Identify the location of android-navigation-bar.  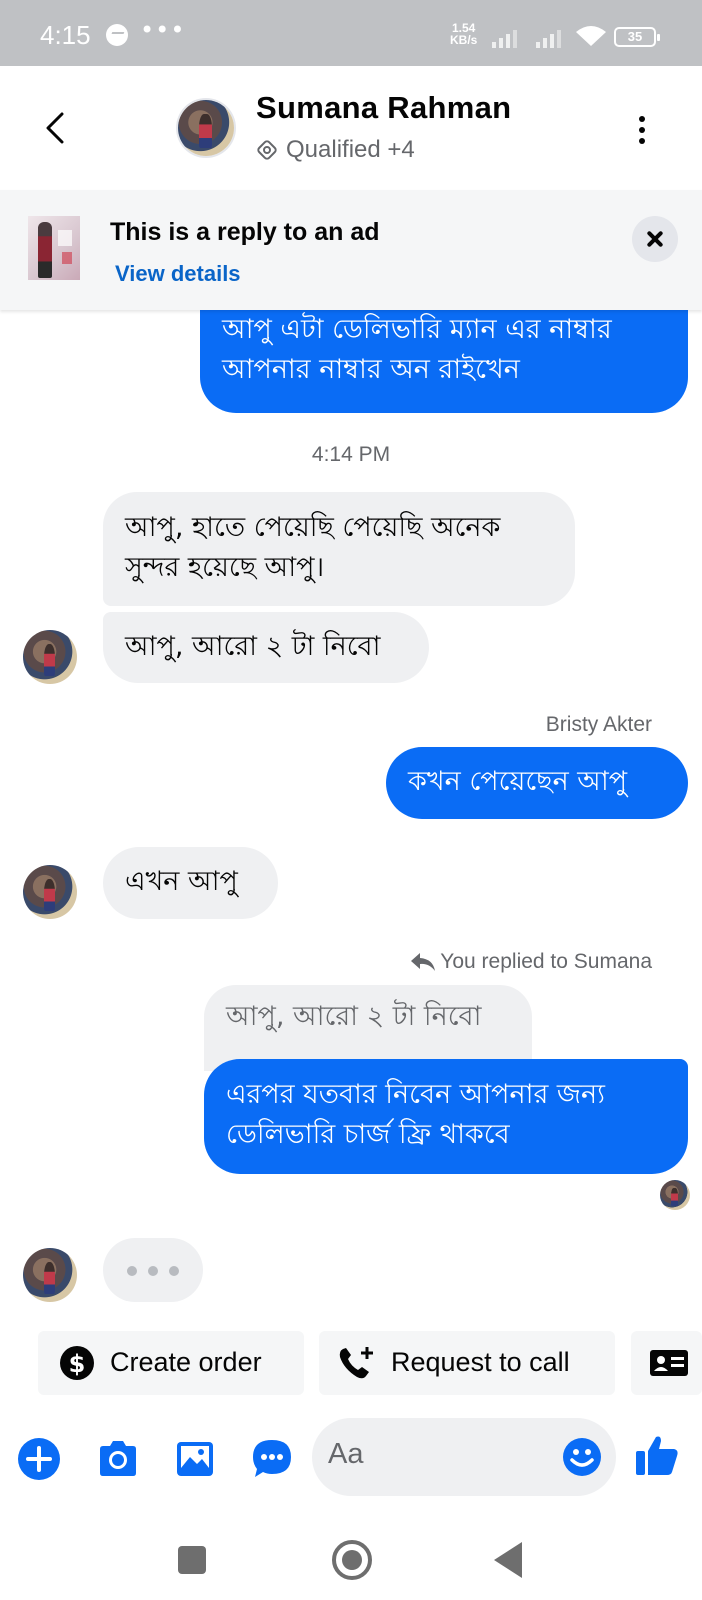
(351, 1553).